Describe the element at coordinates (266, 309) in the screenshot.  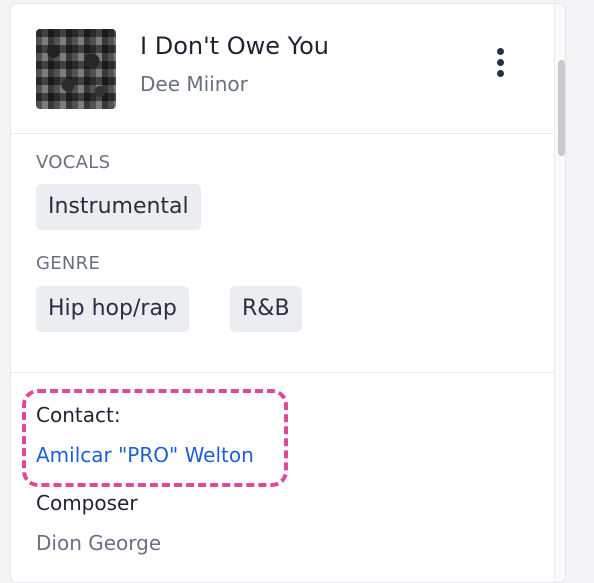
I see `genre-tag: R&B` at that location.